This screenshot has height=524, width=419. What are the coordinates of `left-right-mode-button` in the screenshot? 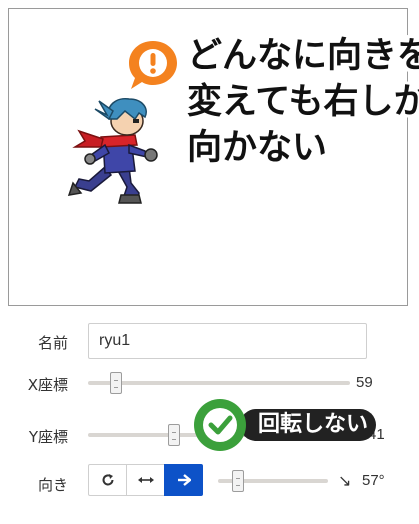 It's located at (145, 480).